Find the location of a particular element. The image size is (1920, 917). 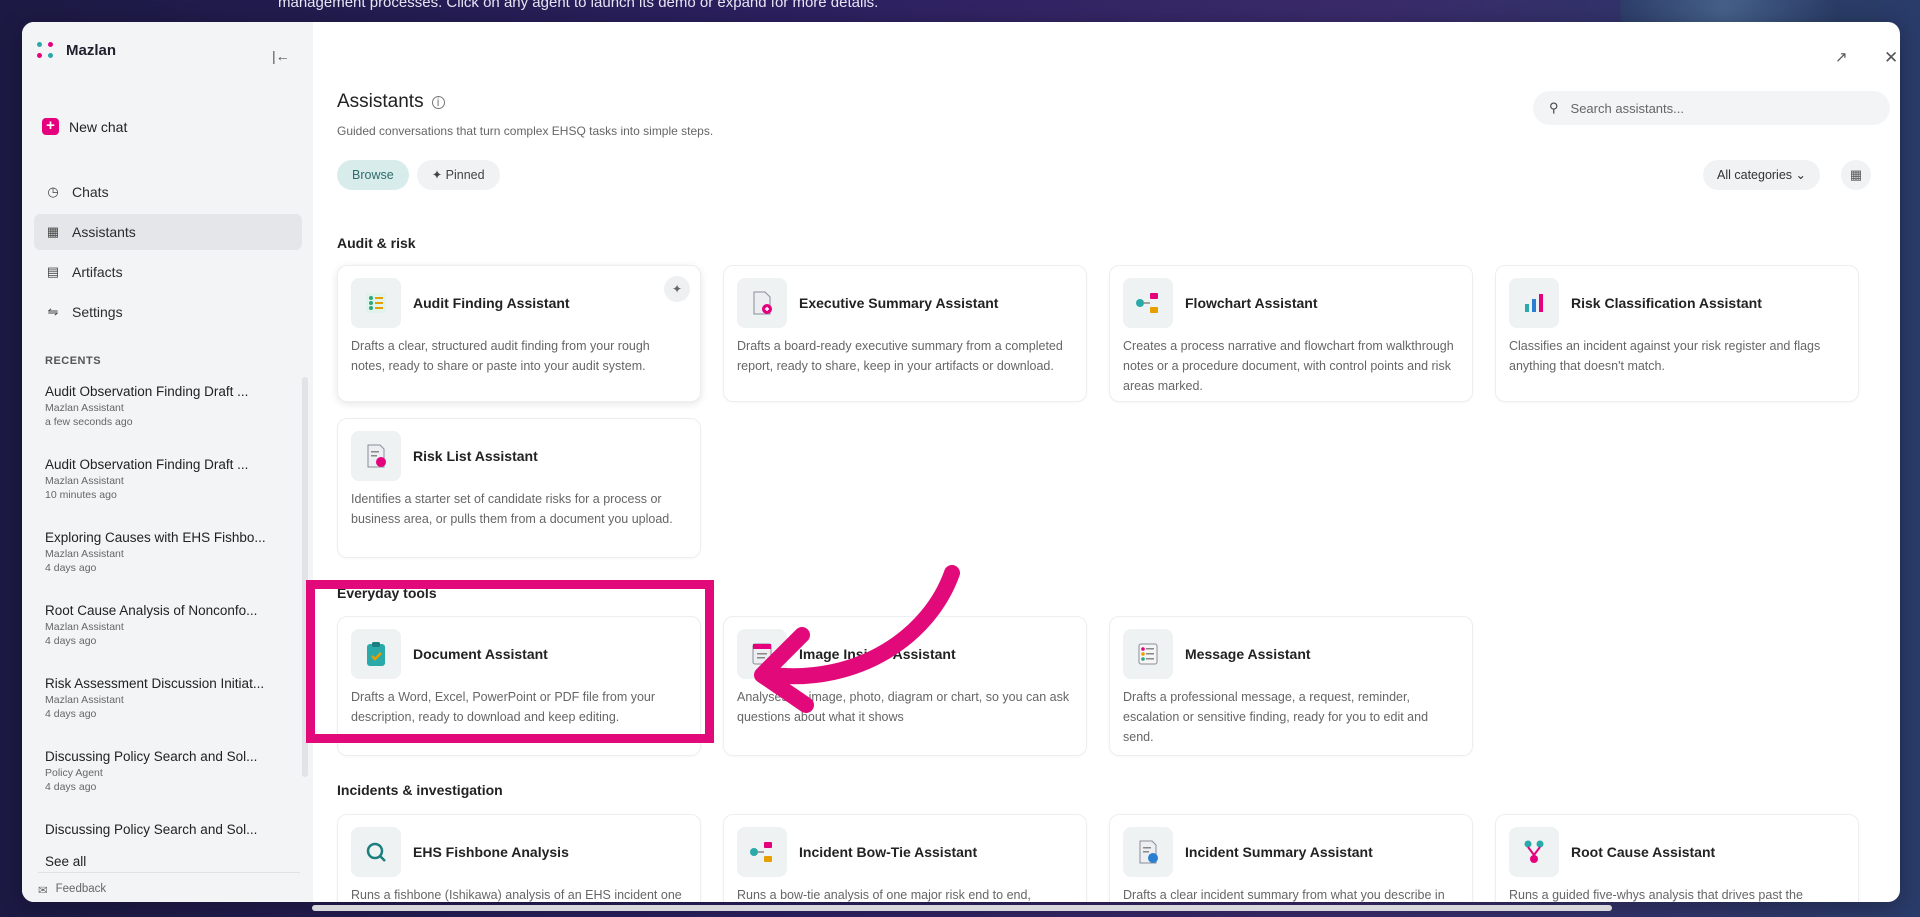

search-icon: ⚲ is located at coordinates (1554, 107).